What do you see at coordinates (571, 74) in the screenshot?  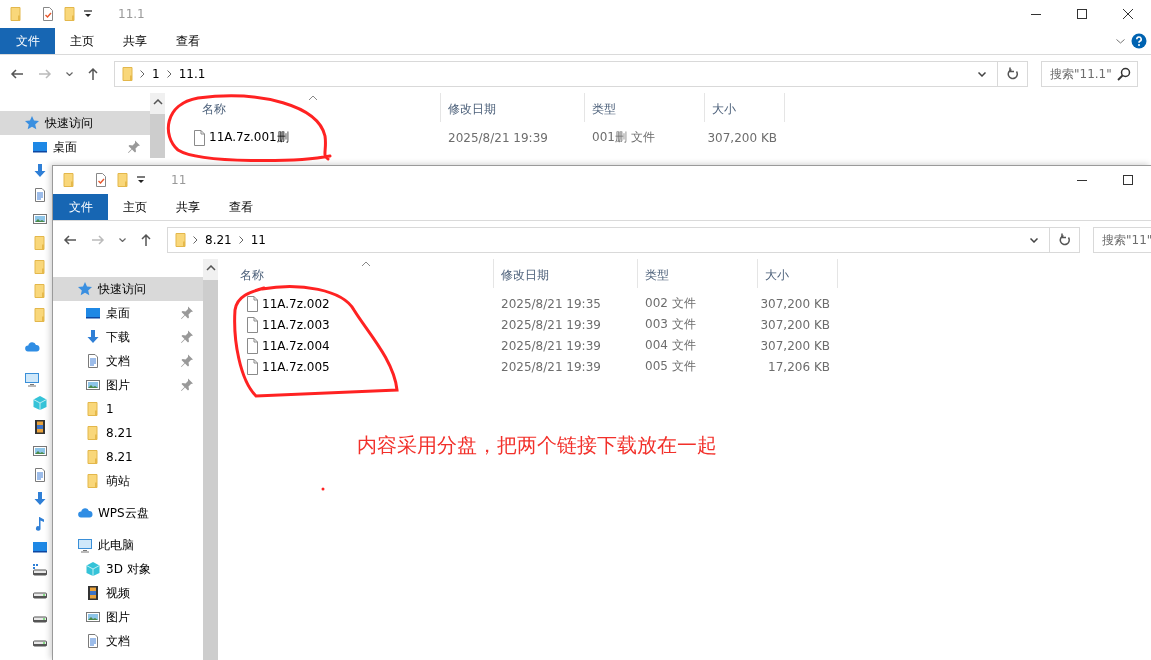 I see `address-bar: 1 11.1` at bounding box center [571, 74].